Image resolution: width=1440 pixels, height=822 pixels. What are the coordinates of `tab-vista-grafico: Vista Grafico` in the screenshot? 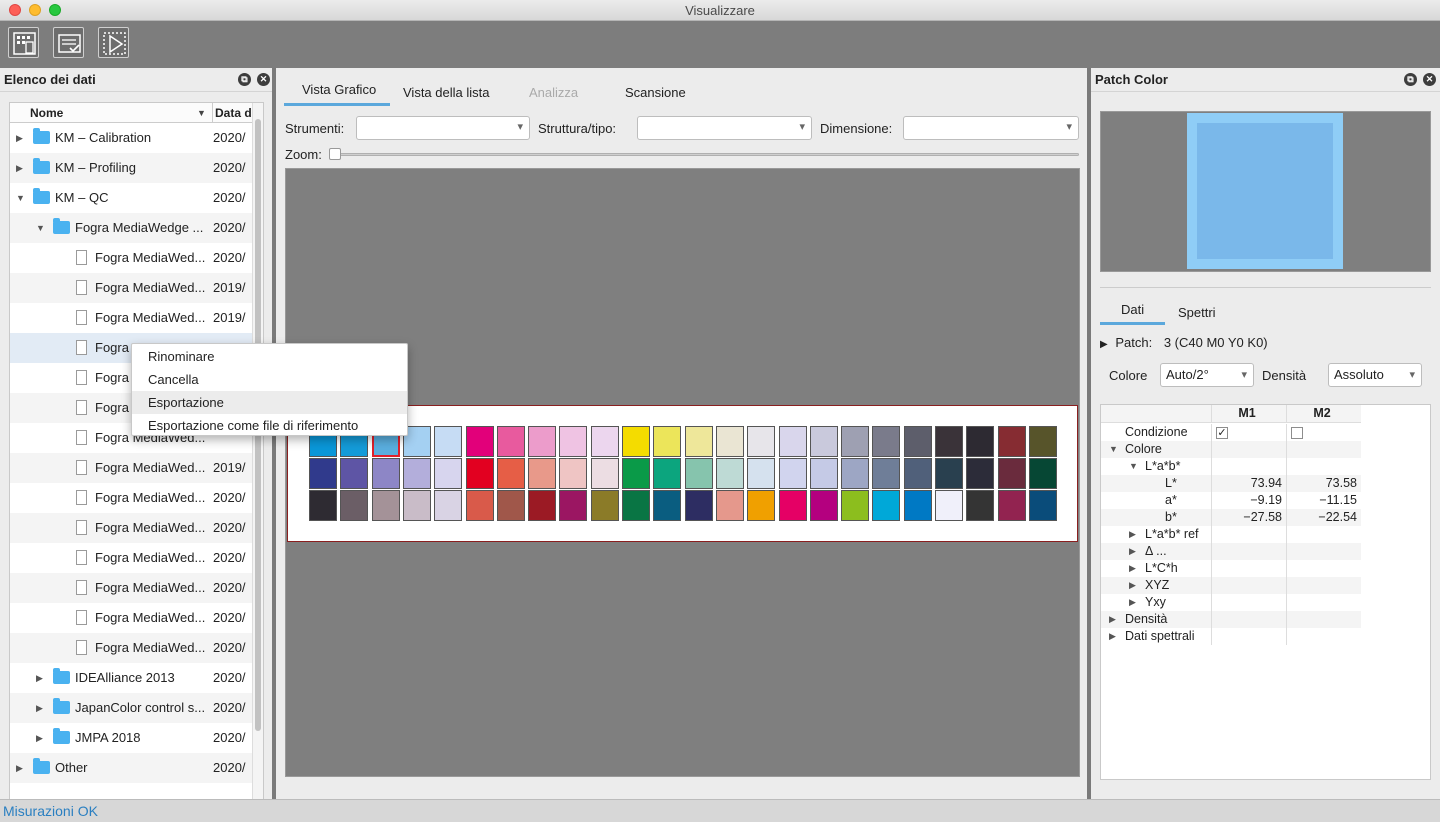 It's located at (339, 89).